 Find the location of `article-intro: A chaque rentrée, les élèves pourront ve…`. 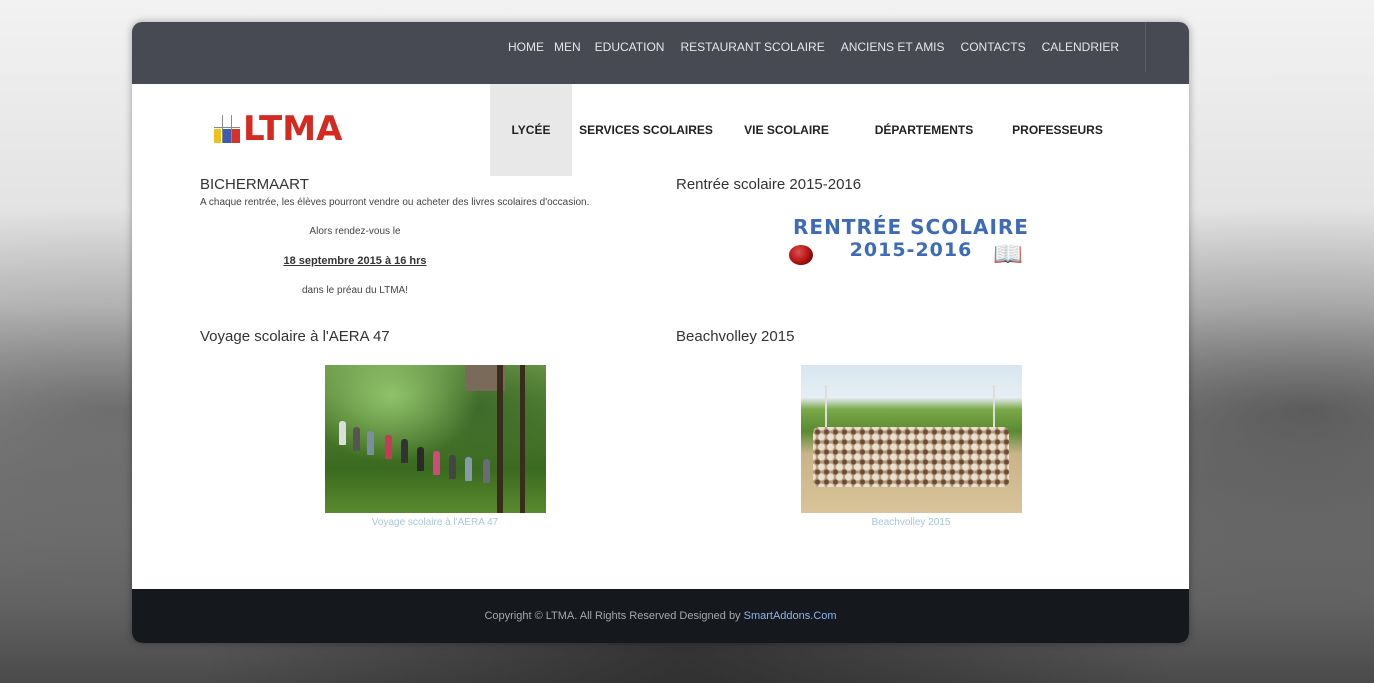

article-intro: A chaque rentrée, les élèves pourront ve… is located at coordinates (395, 202).